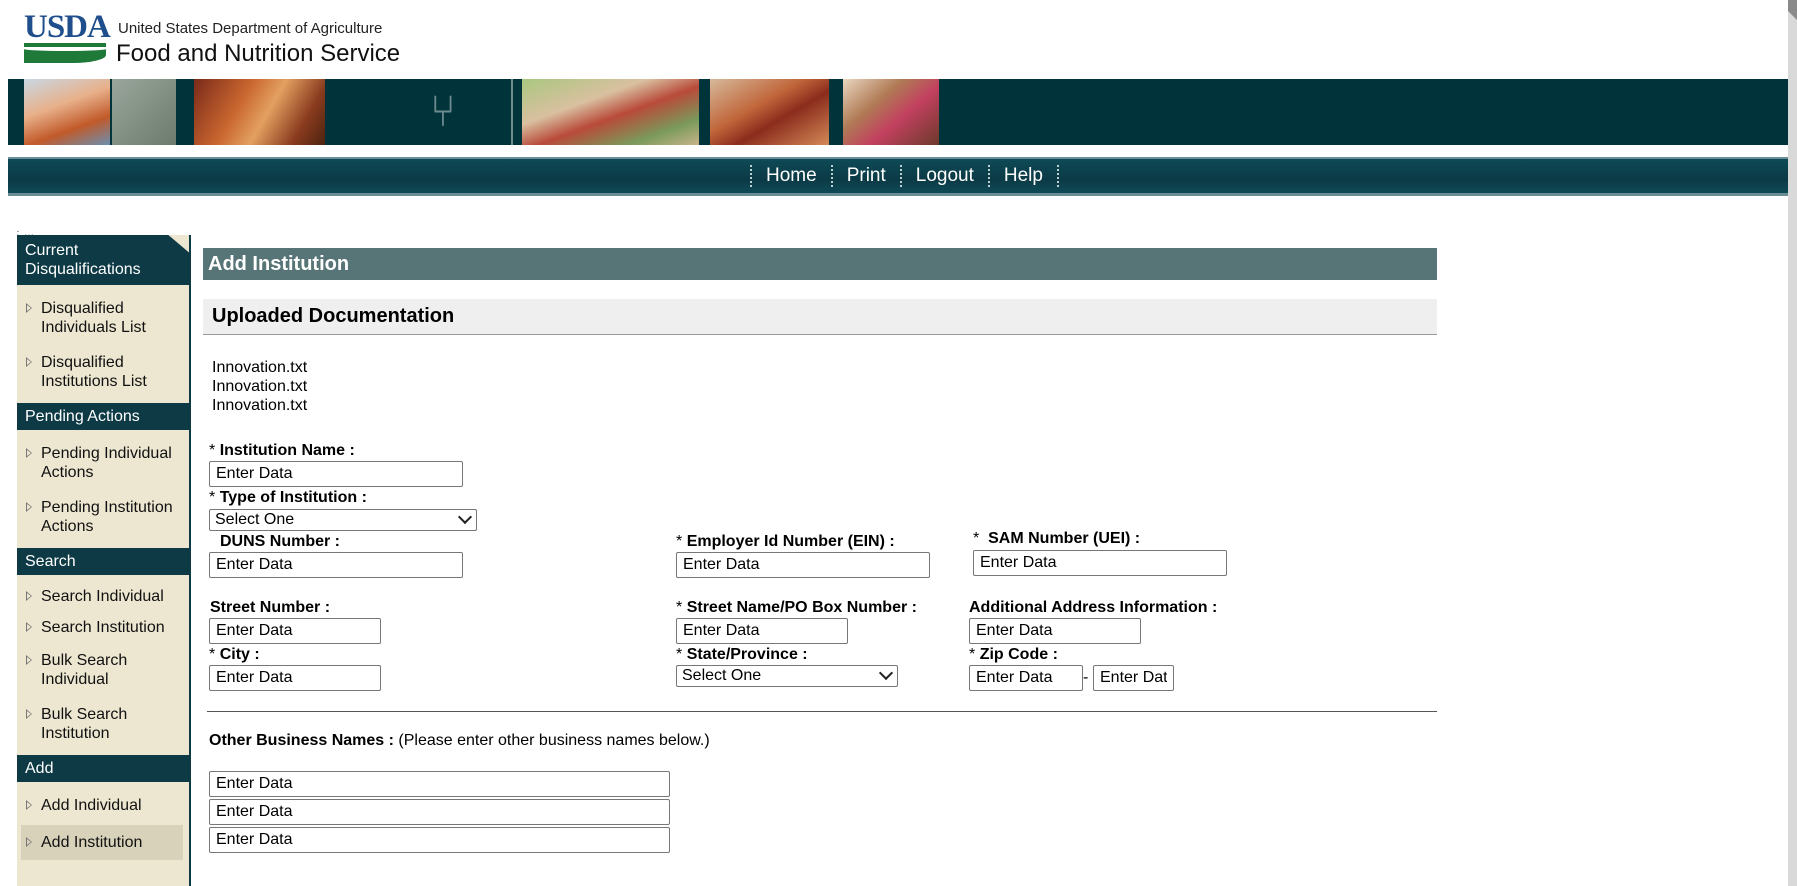  Describe the element at coordinates (1055, 631) in the screenshot. I see `additional-address-input` at that location.